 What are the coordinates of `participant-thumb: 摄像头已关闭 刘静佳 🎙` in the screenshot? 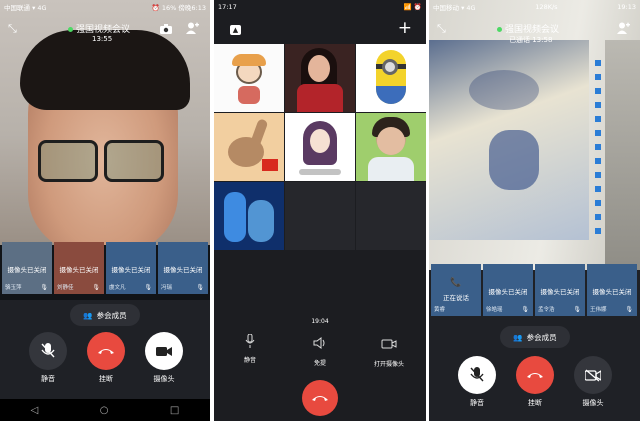 It's located at (79, 268).